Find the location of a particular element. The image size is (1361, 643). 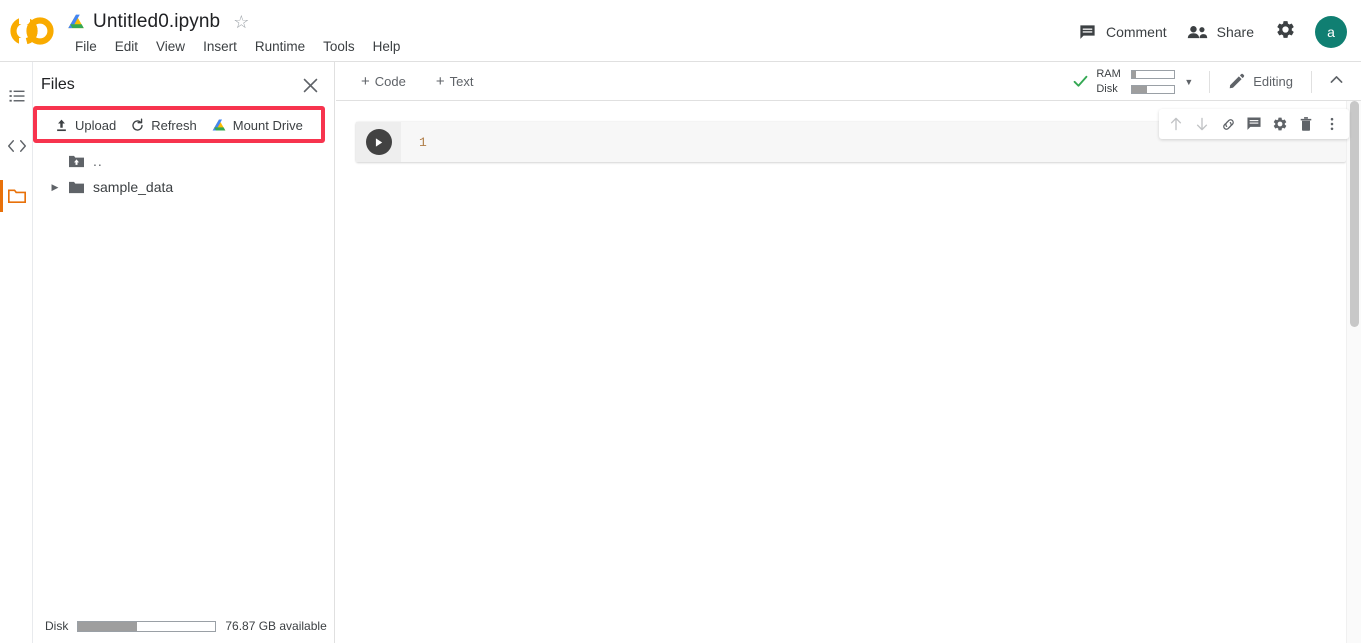

menu-item-runtime: Runtime is located at coordinates (280, 46).